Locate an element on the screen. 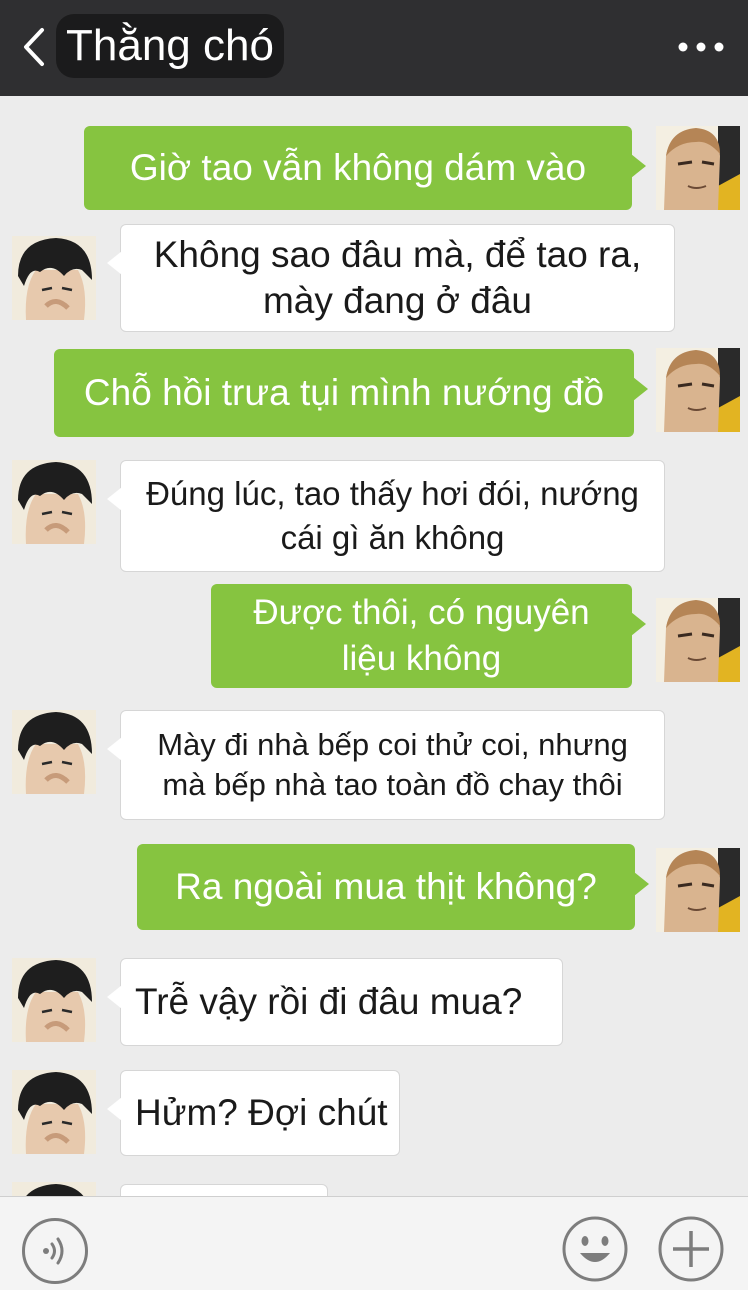  chat-header: Thằng chó is located at coordinates (374, 48).